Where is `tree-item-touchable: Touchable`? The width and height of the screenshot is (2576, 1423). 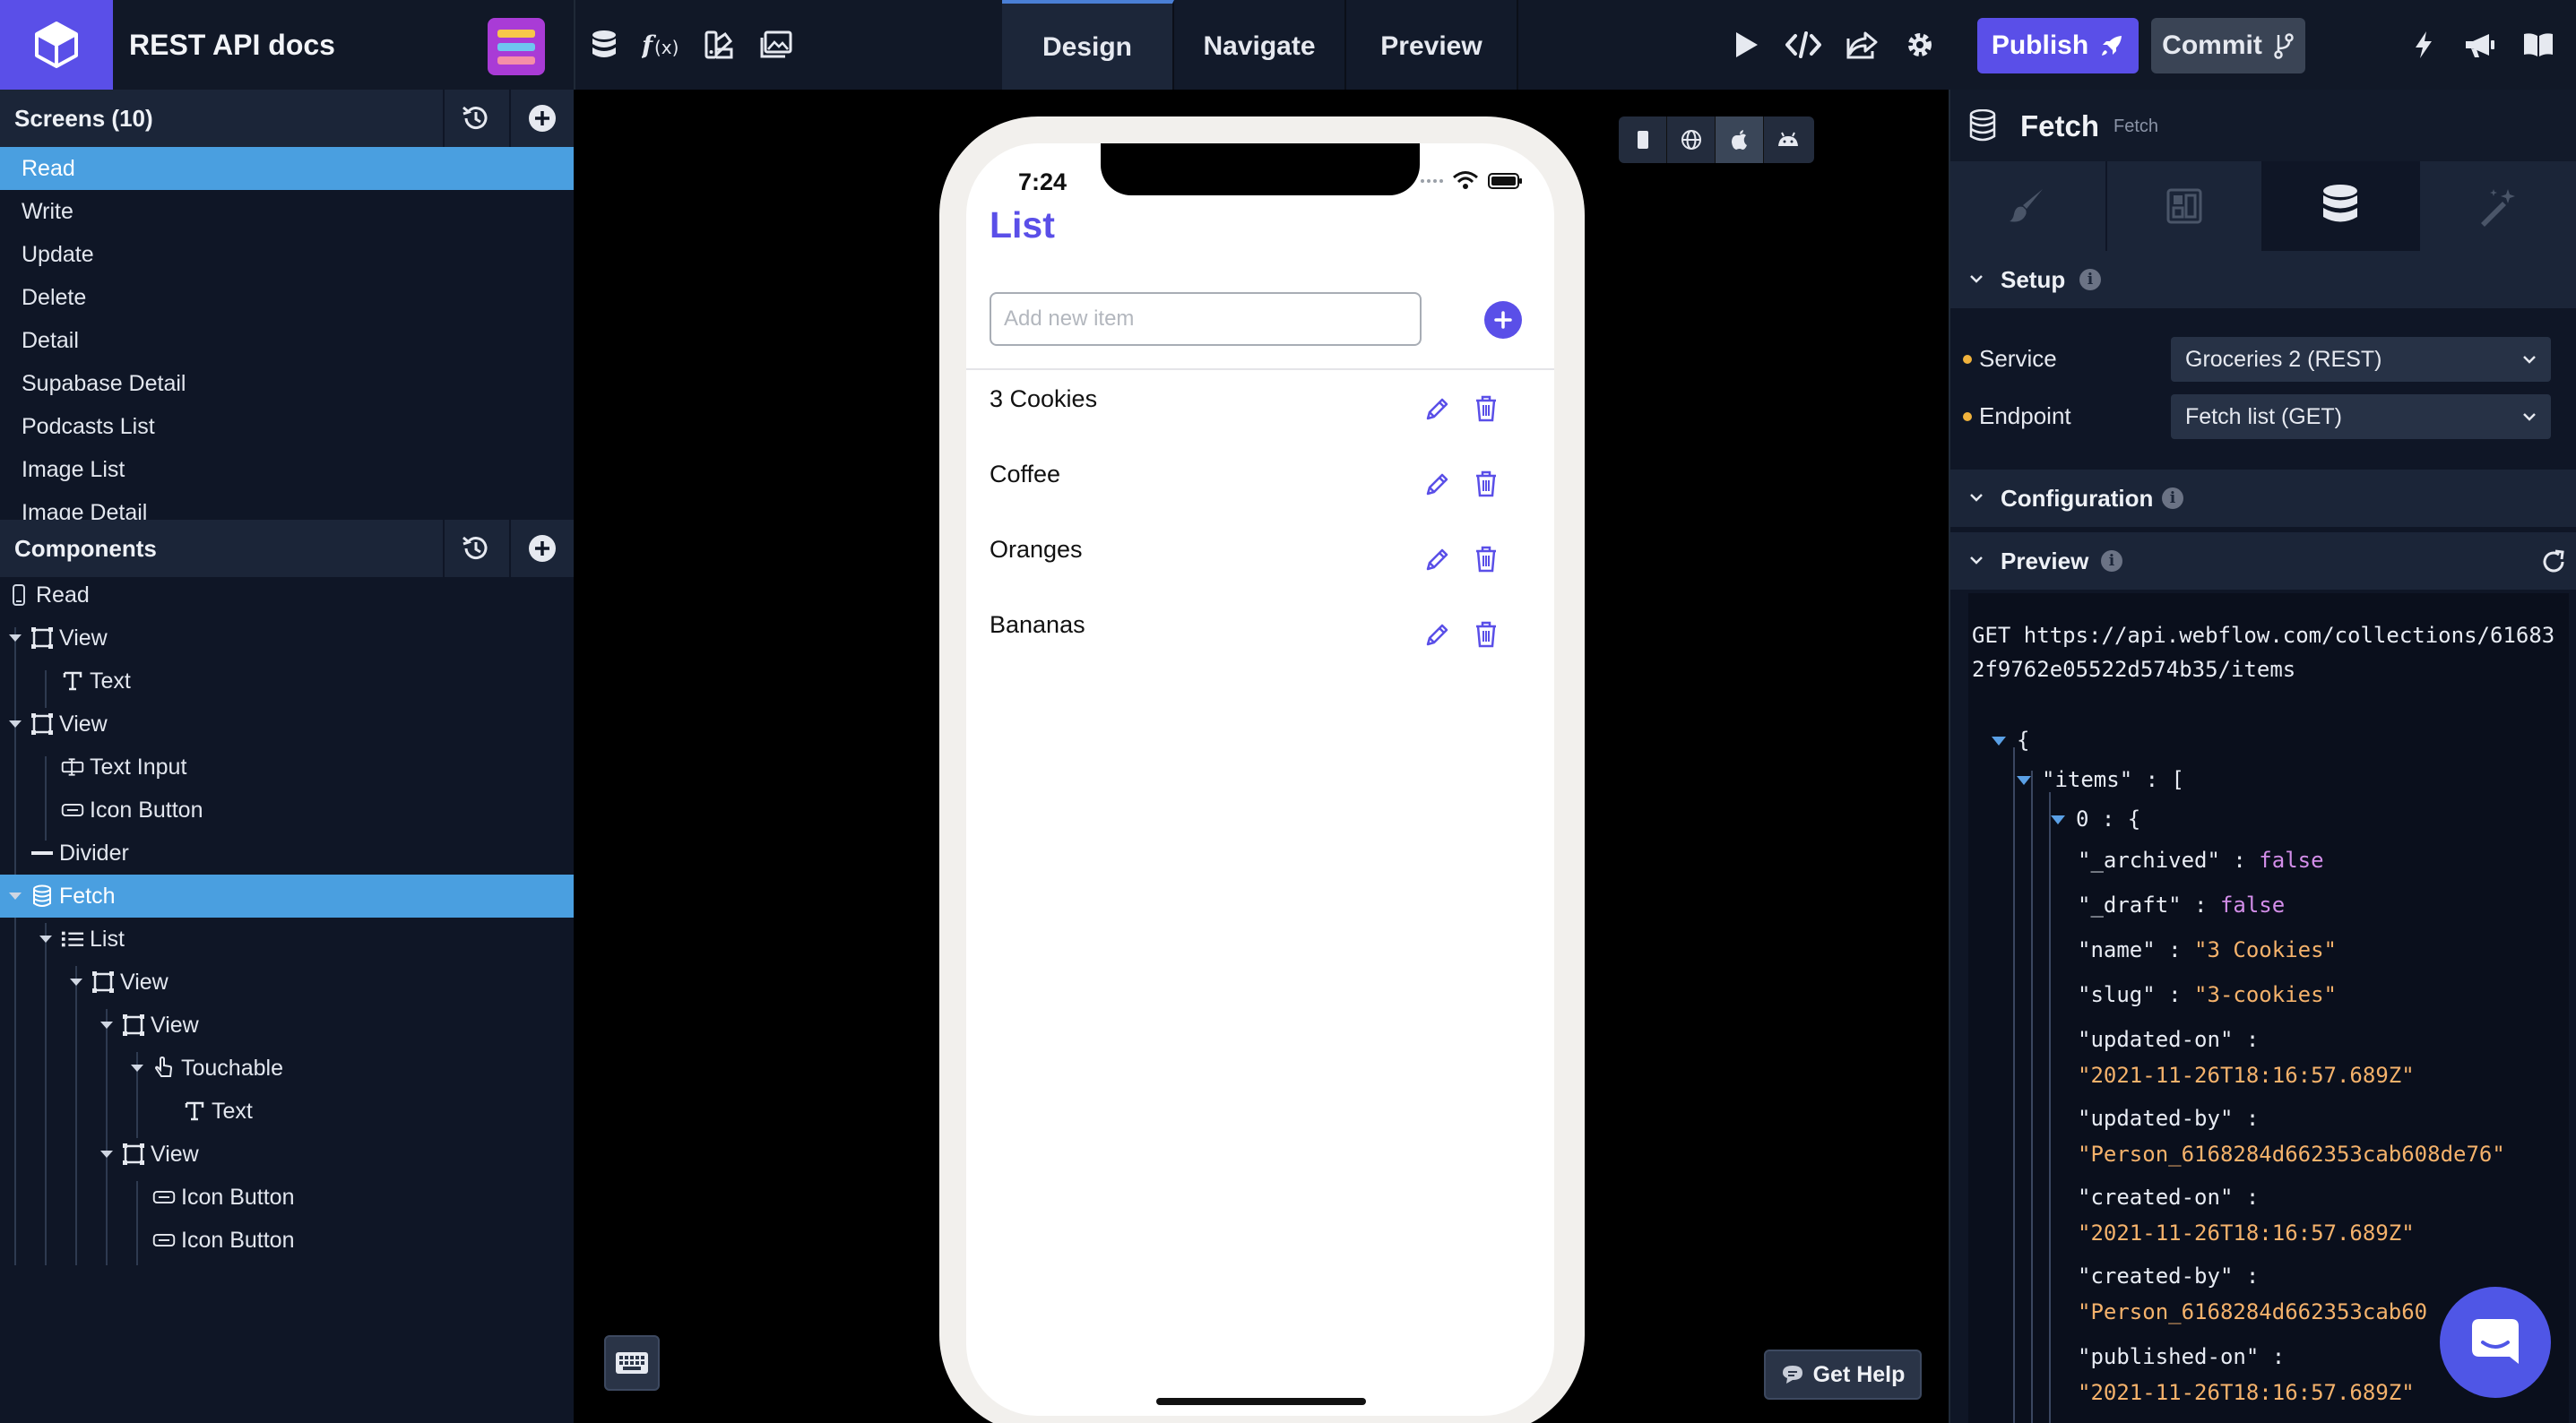
tree-item-touchable: Touchable is located at coordinates (287, 1069).